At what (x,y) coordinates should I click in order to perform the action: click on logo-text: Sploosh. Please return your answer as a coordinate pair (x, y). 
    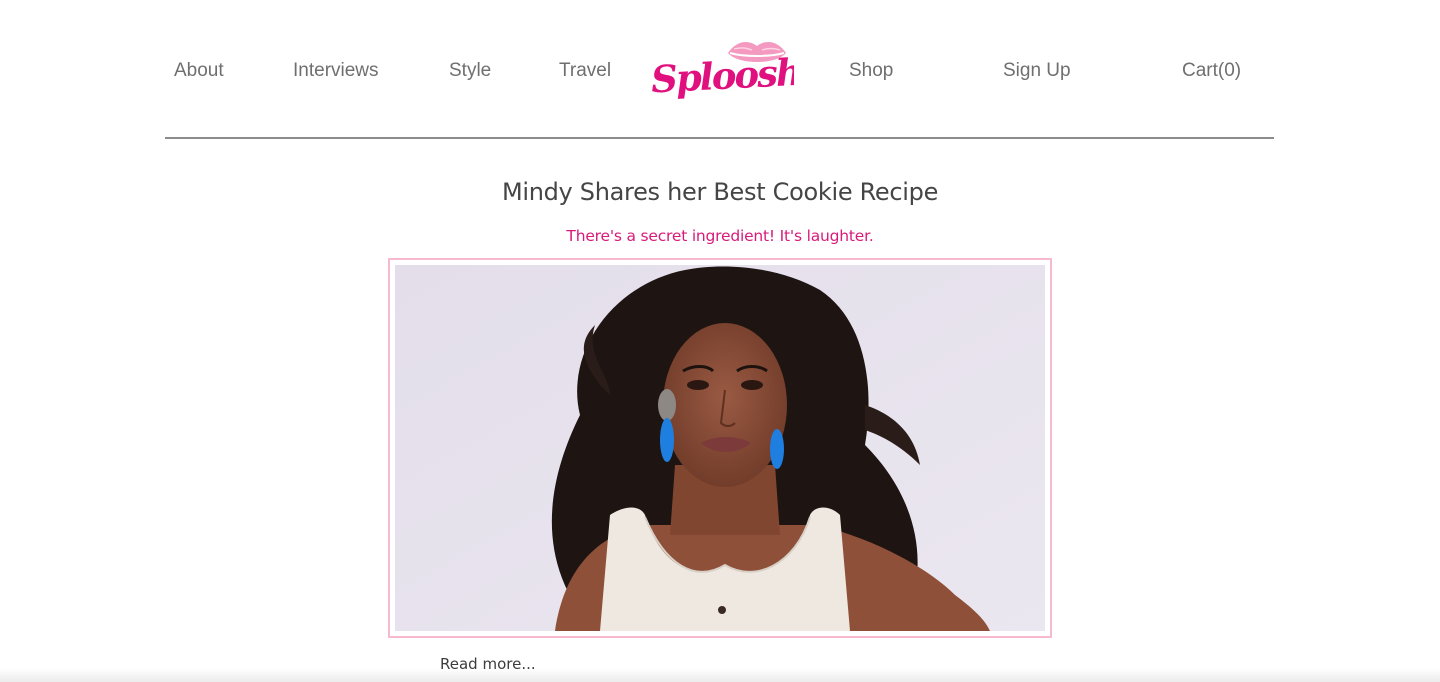
    Looking at the image, I should click on (722, 76).